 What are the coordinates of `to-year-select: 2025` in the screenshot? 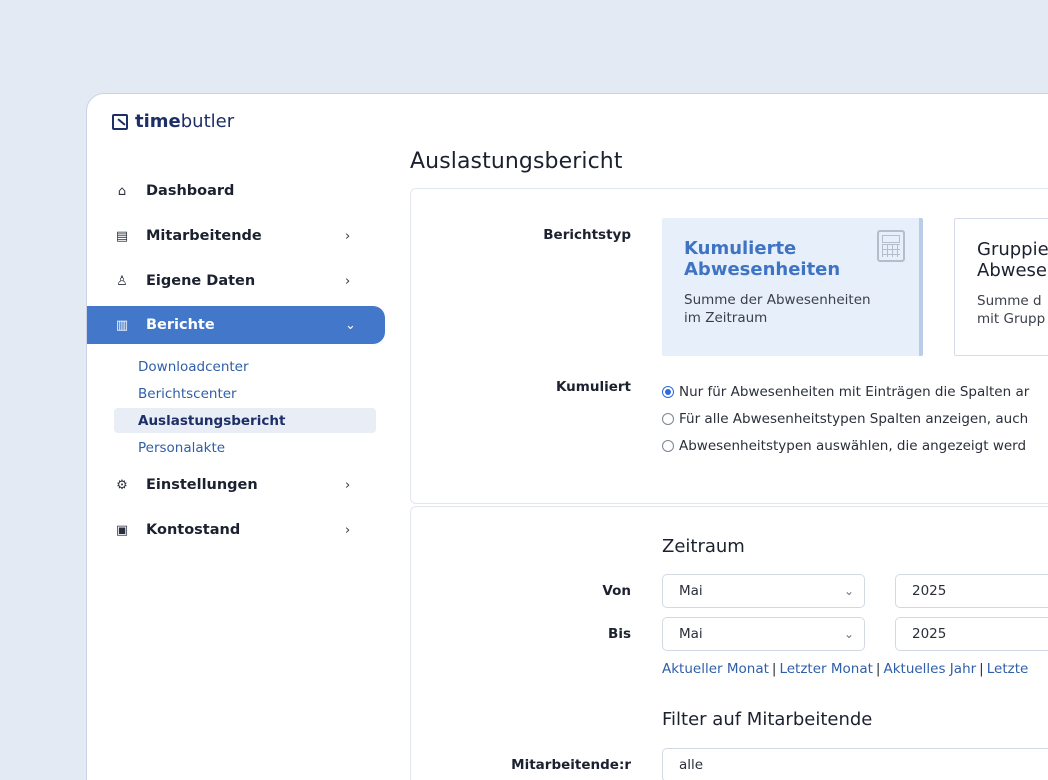 It's located at (971, 634).